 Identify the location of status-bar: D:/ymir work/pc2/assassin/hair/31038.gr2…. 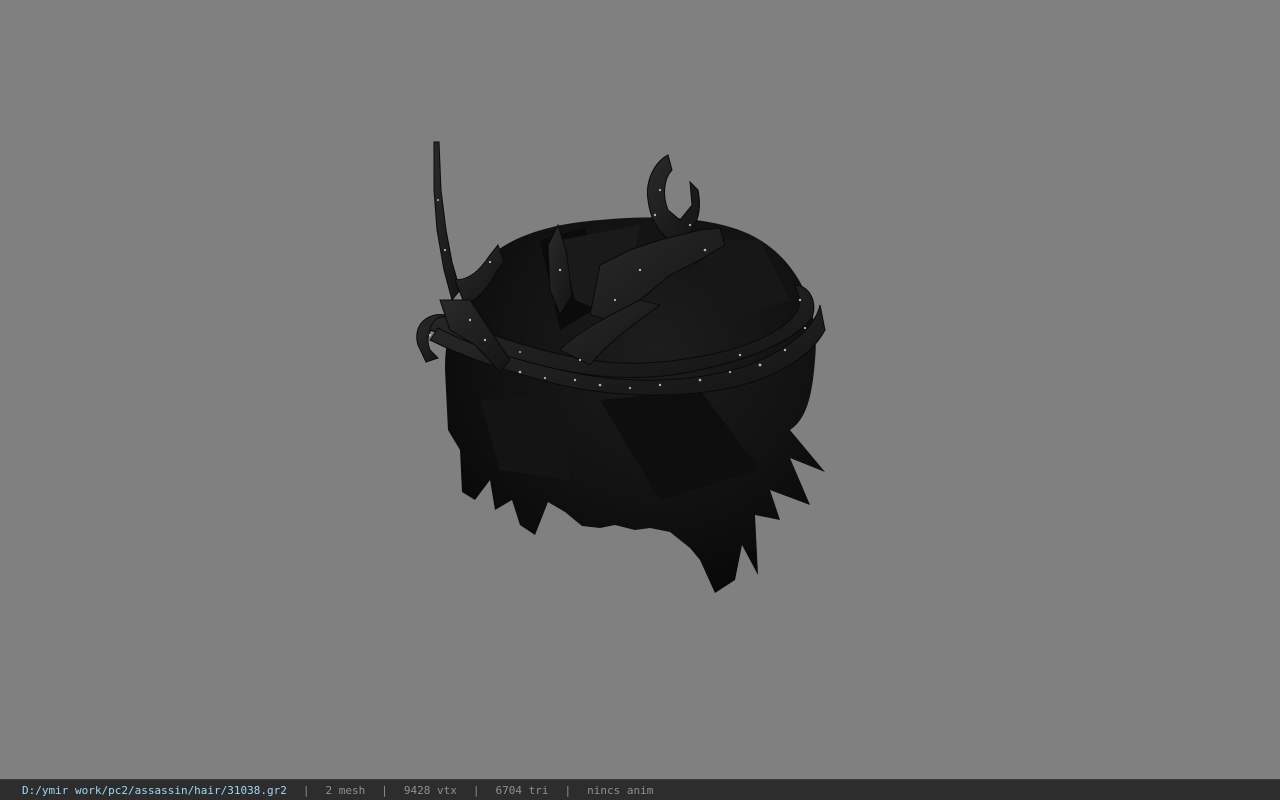
(640, 789).